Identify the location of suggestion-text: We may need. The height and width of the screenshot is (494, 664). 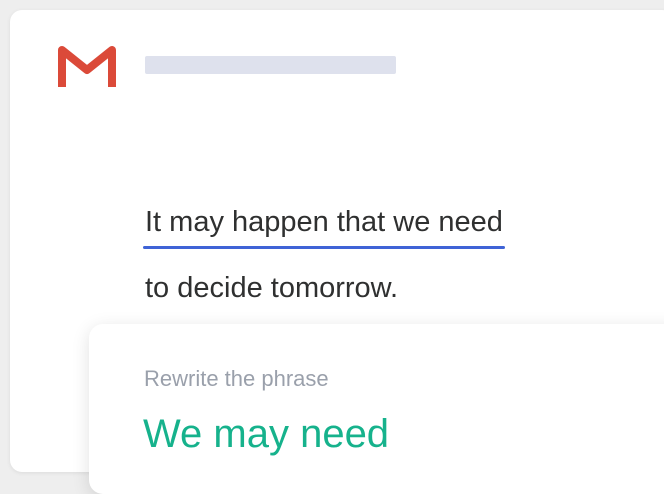
(266, 434).